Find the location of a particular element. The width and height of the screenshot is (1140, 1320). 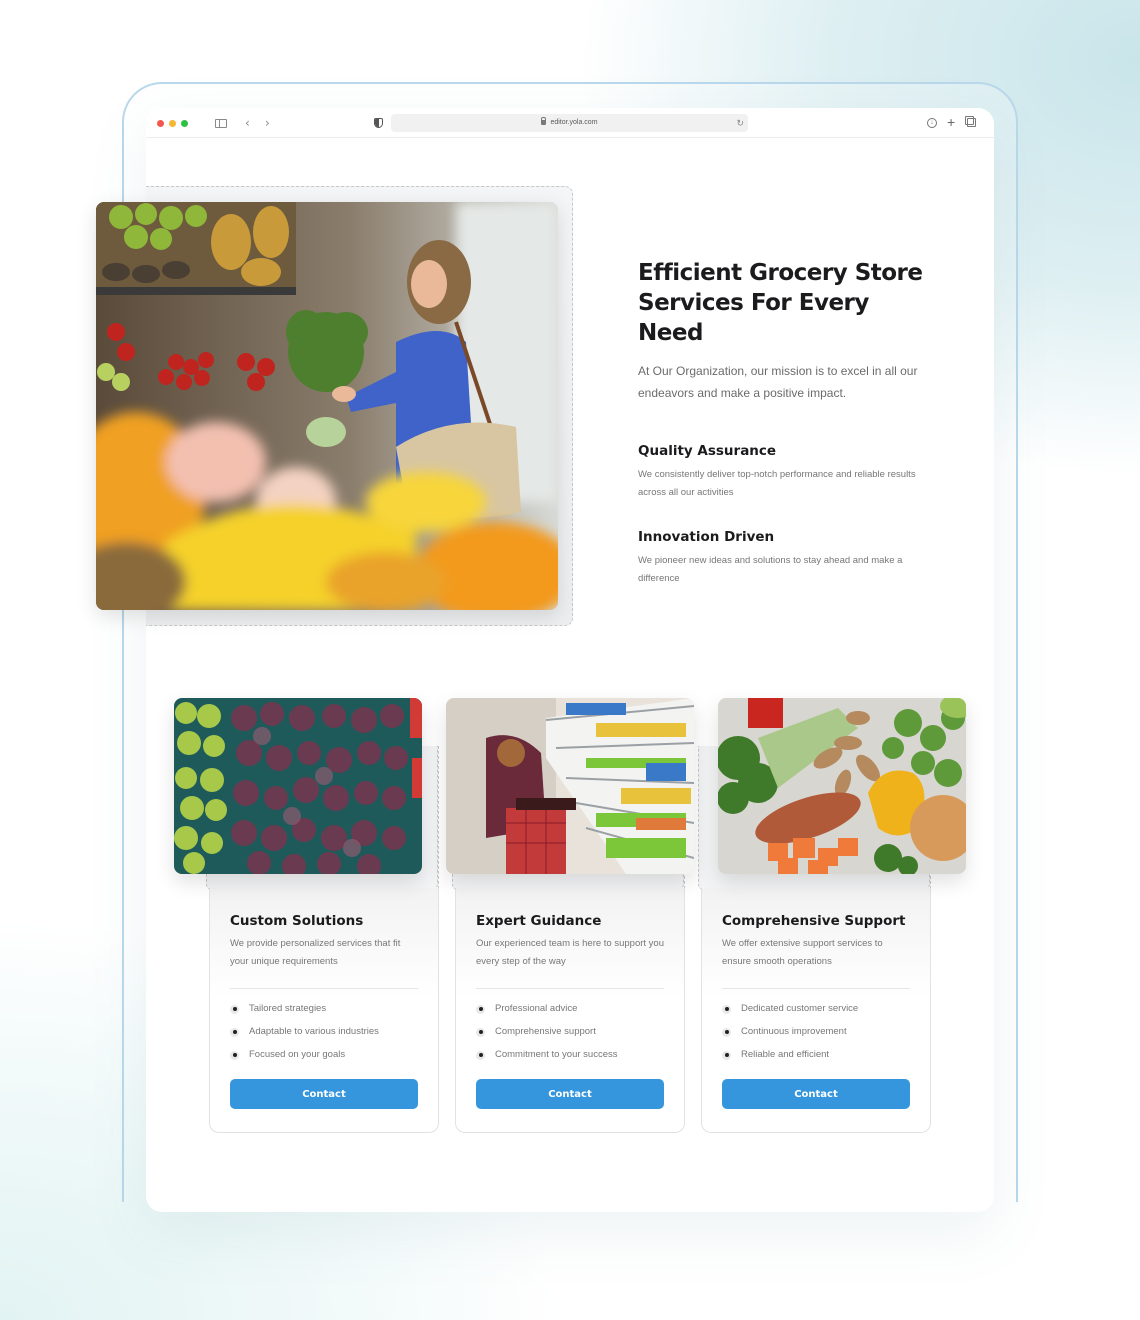

minimize-window-button is located at coordinates (172, 123).